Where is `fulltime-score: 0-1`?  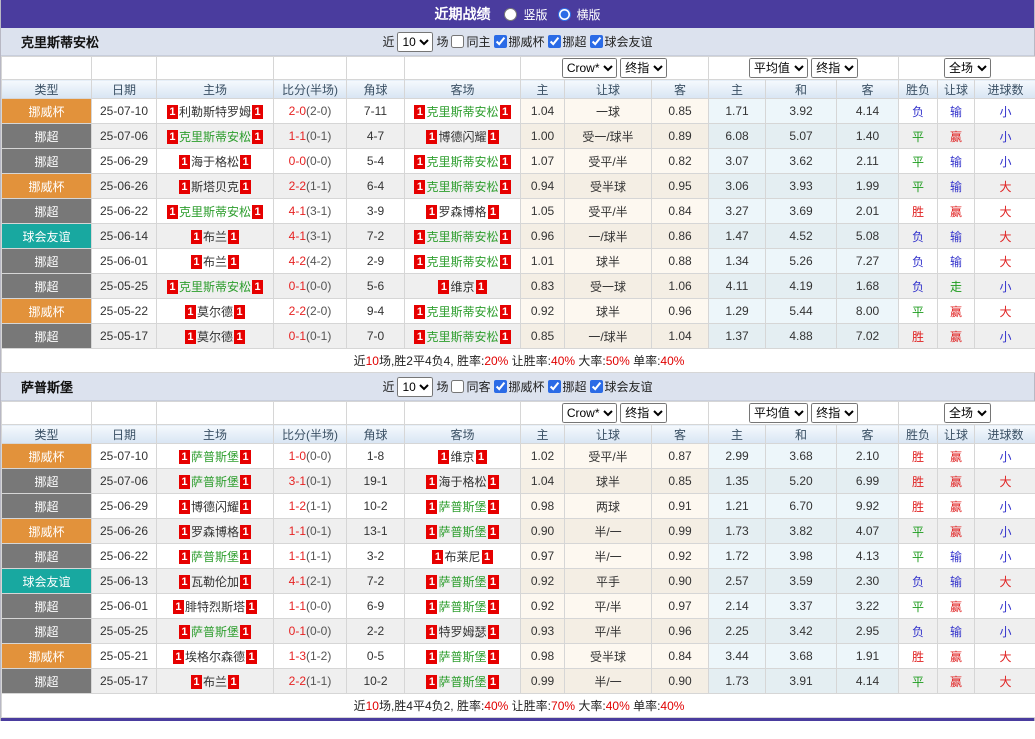 fulltime-score: 0-1 is located at coordinates (297, 631).